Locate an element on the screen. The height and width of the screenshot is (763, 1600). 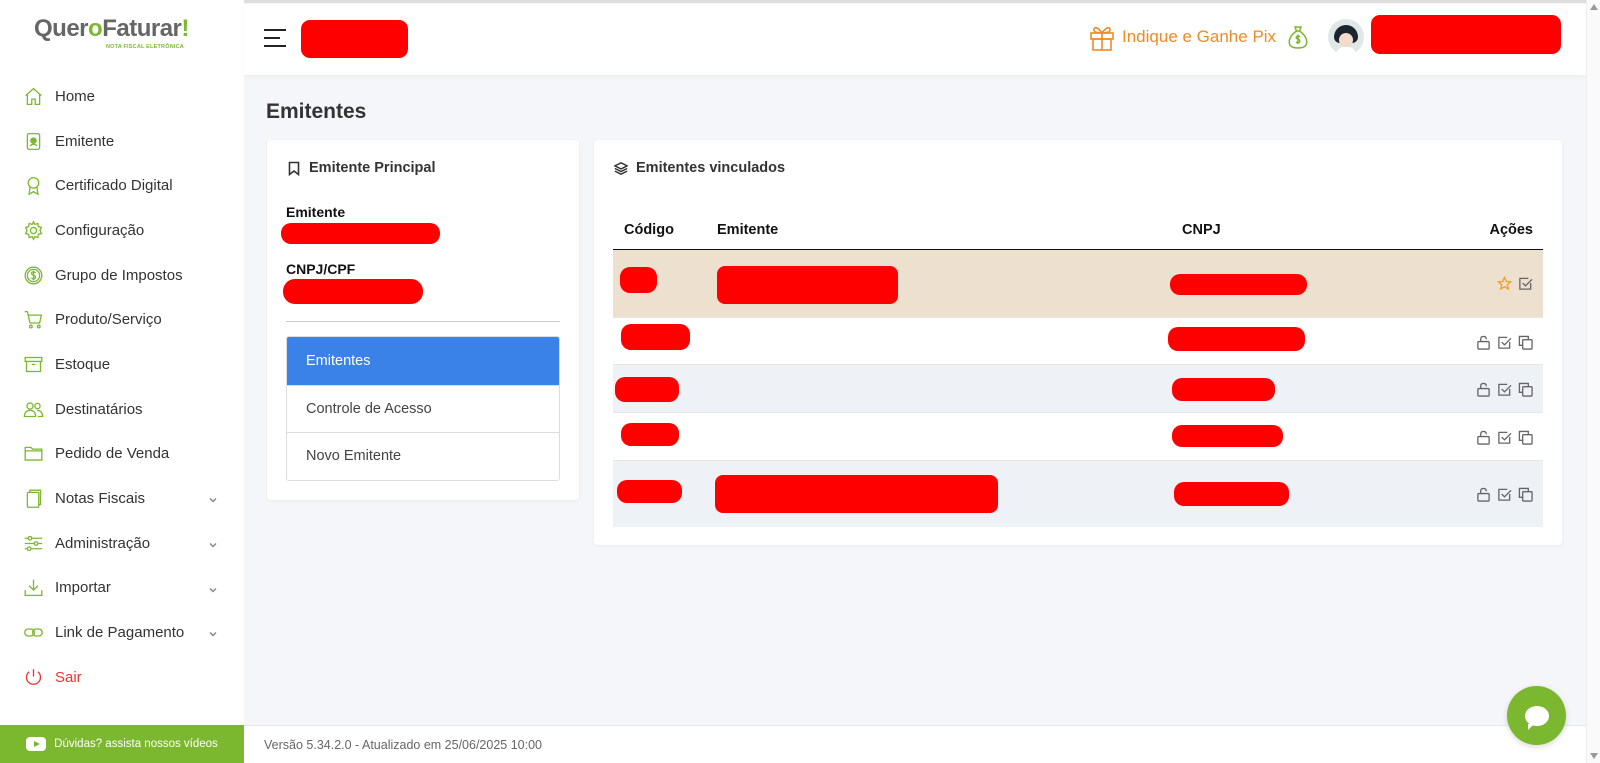
chat-button is located at coordinates (1536, 715).